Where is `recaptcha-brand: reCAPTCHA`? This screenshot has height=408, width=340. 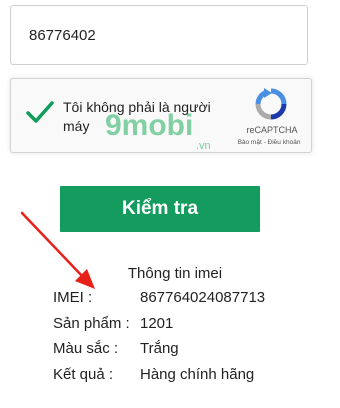
recaptcha-brand: reCAPTCHA is located at coordinates (272, 130).